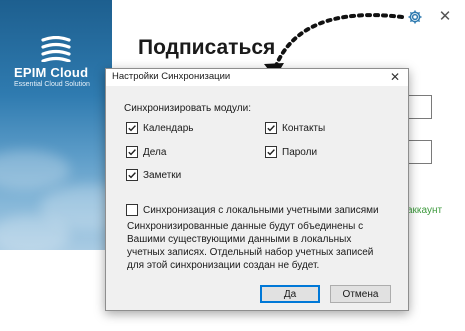  I want to click on cancel-button: Отмена, so click(360, 294).